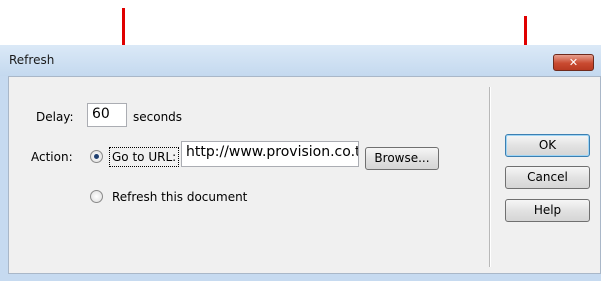  What do you see at coordinates (96, 156) in the screenshot?
I see `goto-url-radio` at bounding box center [96, 156].